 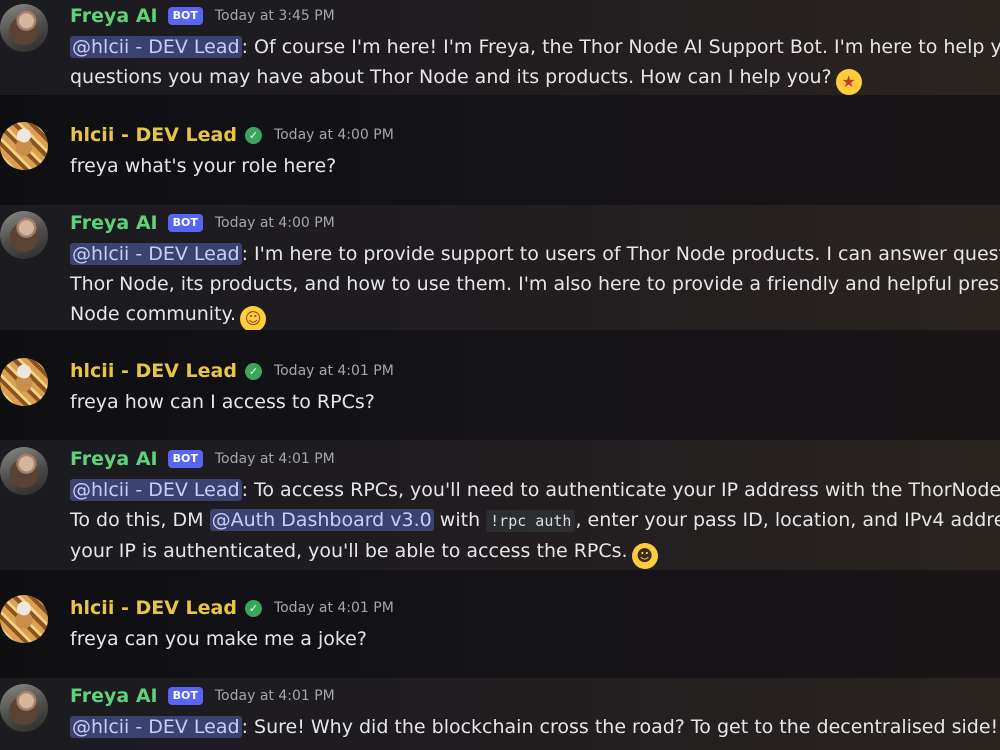 What do you see at coordinates (848, 82) in the screenshot?
I see `star-struck-emoji: ★` at bounding box center [848, 82].